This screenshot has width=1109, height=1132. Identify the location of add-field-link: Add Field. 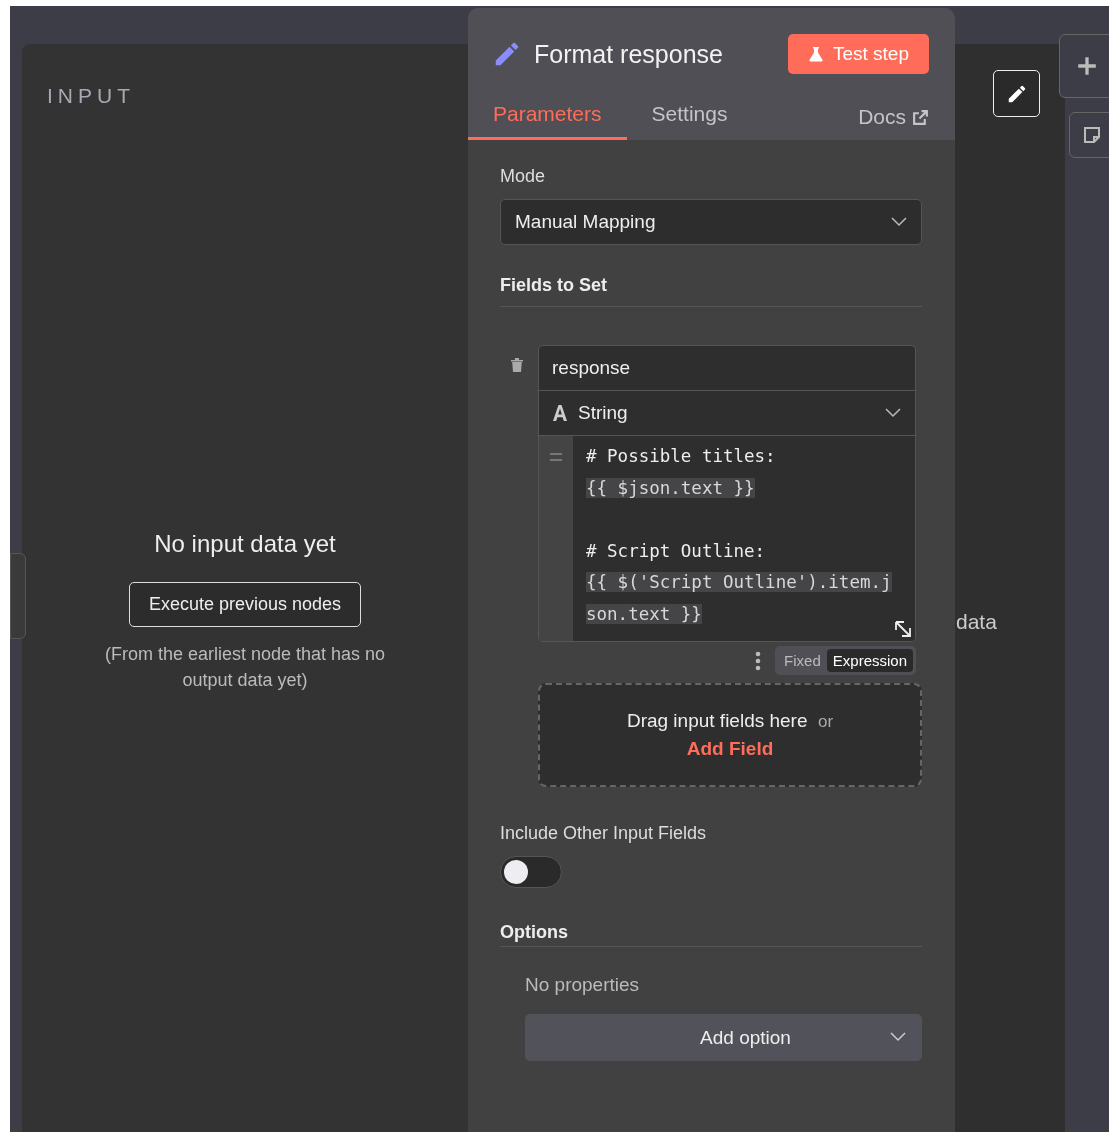
(730, 749).